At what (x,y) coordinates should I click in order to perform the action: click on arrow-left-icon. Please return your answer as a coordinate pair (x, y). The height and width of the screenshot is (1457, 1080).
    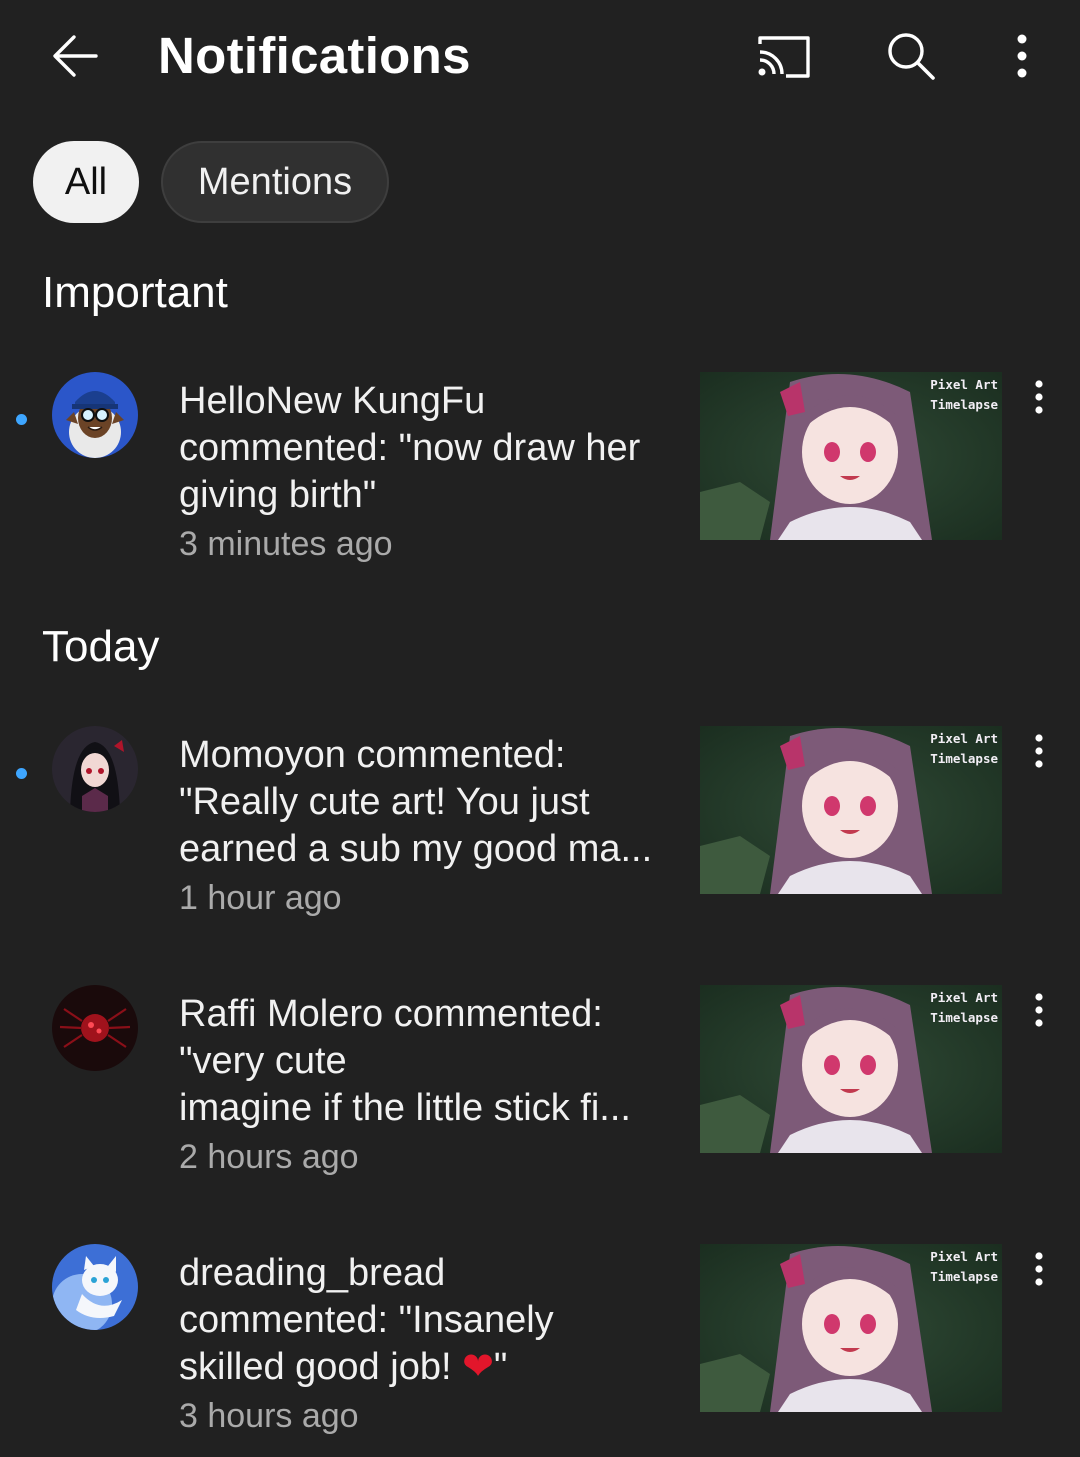
    Looking at the image, I should click on (75, 56).